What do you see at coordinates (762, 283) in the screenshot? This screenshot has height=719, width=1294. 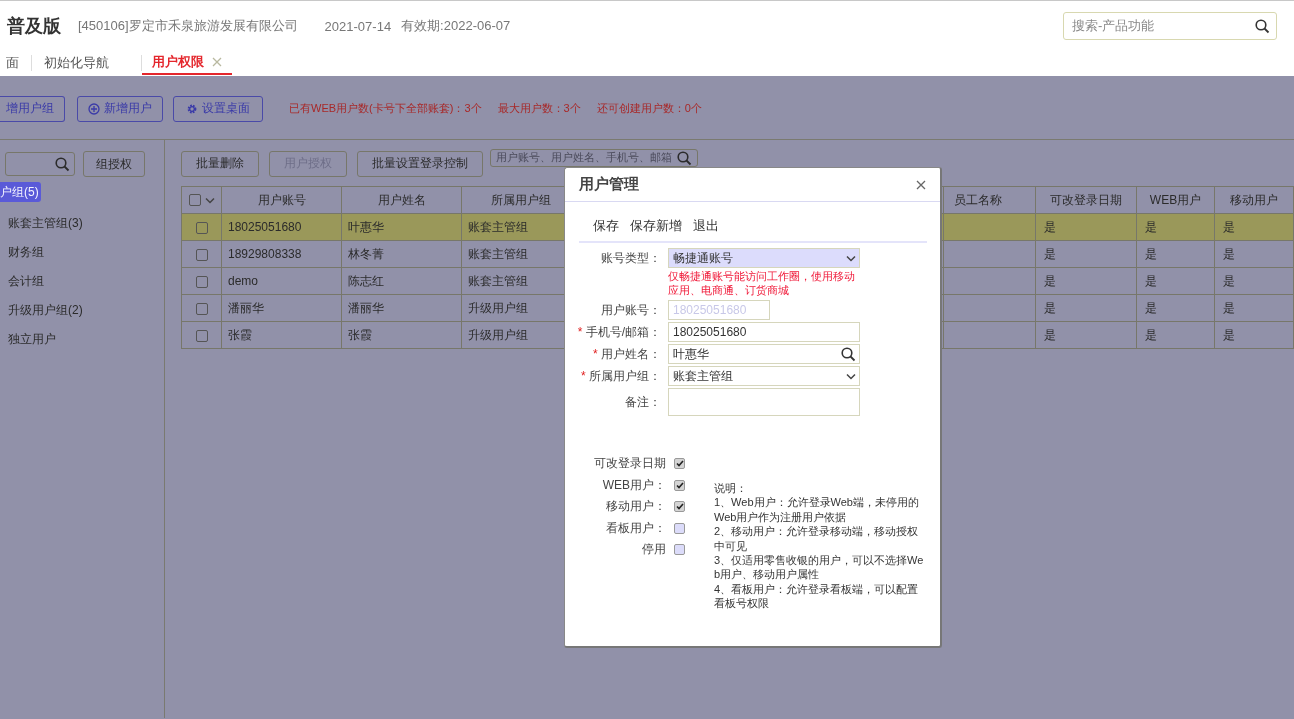 I see `hint-text: 仅畅捷通账号能访问工作圈，使用移动应用、电商通、订货商城` at bounding box center [762, 283].